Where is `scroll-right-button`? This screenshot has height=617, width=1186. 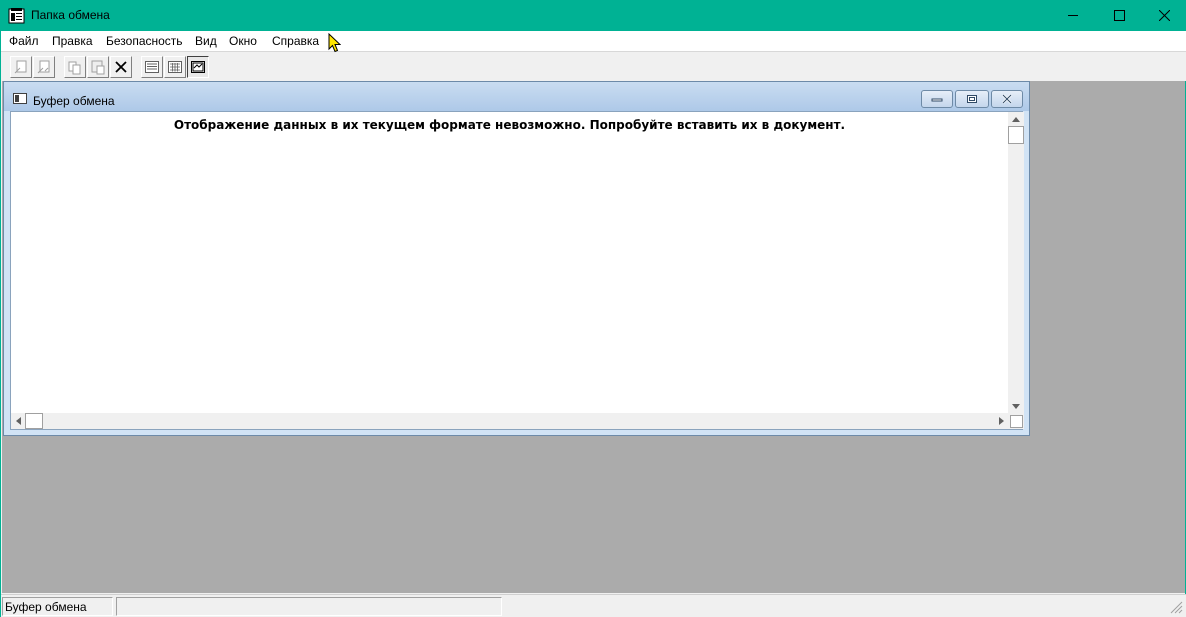
scroll-right-button is located at coordinates (1001, 421).